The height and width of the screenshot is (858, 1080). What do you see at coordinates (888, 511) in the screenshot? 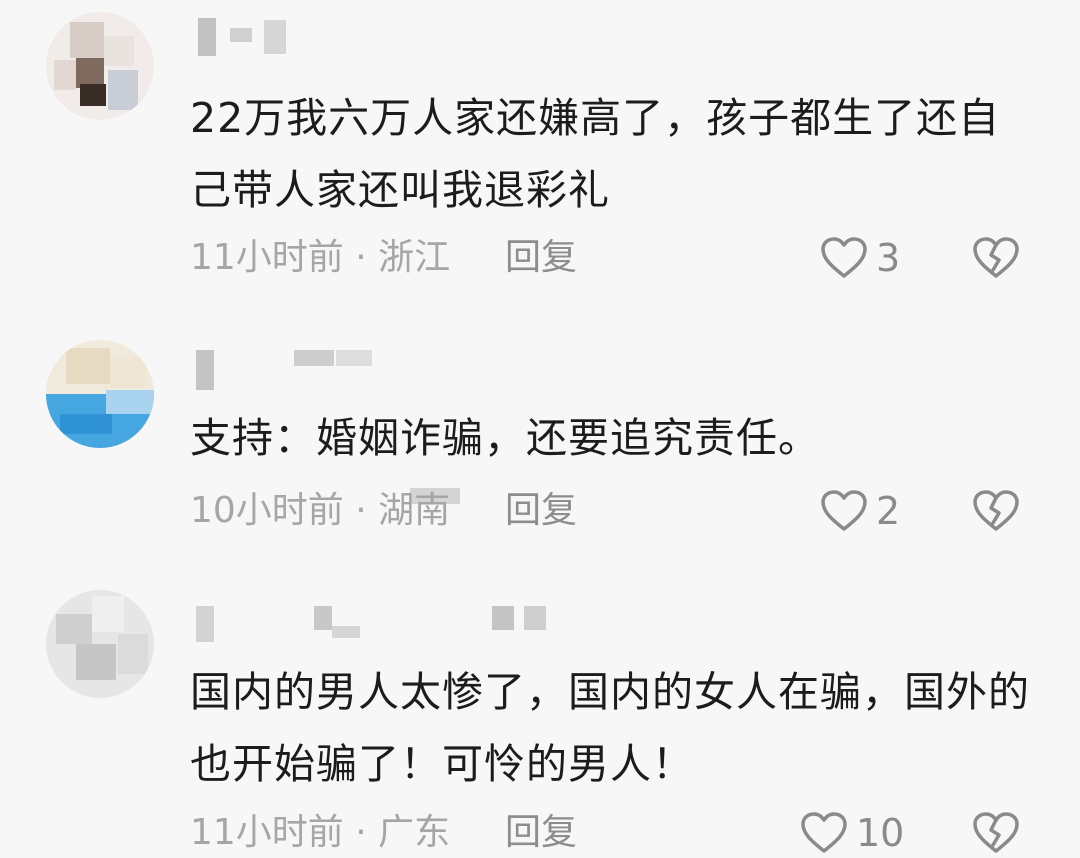
I see `like-count: 2` at bounding box center [888, 511].